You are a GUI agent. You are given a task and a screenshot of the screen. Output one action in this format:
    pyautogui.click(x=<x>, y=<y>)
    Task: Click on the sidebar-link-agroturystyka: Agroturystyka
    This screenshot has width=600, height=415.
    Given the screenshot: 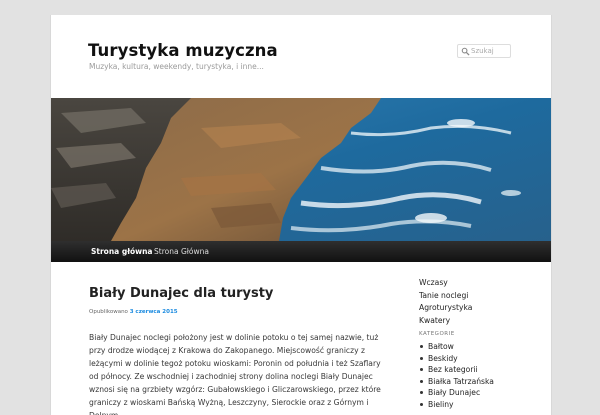 What is the action you would take?
    pyautogui.click(x=479, y=308)
    